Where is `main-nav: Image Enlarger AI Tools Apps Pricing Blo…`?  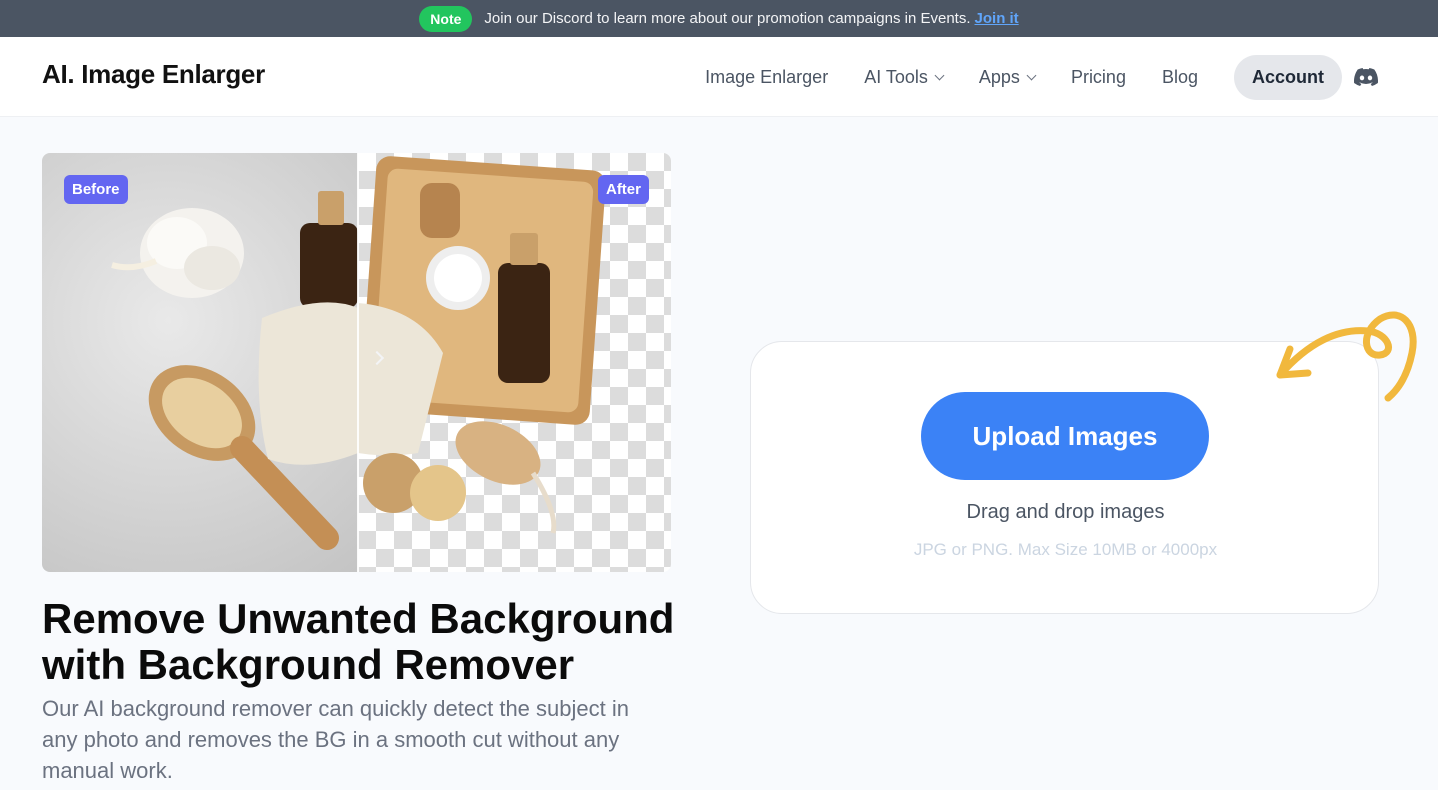 main-nav: Image Enlarger AI Tools Apps Pricing Blo… is located at coordinates (1023, 77).